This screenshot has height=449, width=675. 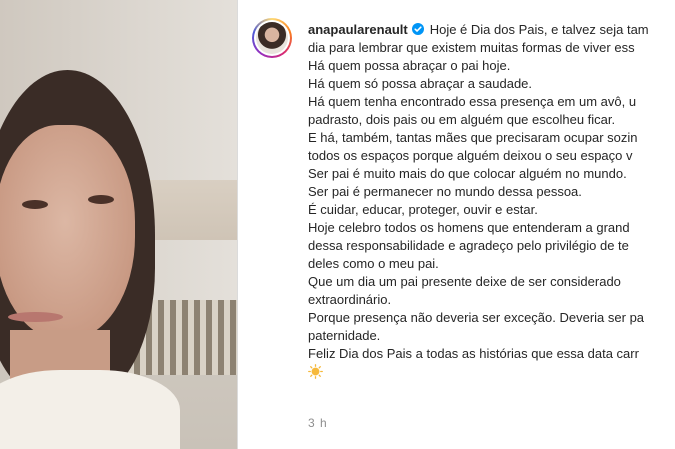 I want to click on caption-line: paternidade., so click(x=344, y=335).